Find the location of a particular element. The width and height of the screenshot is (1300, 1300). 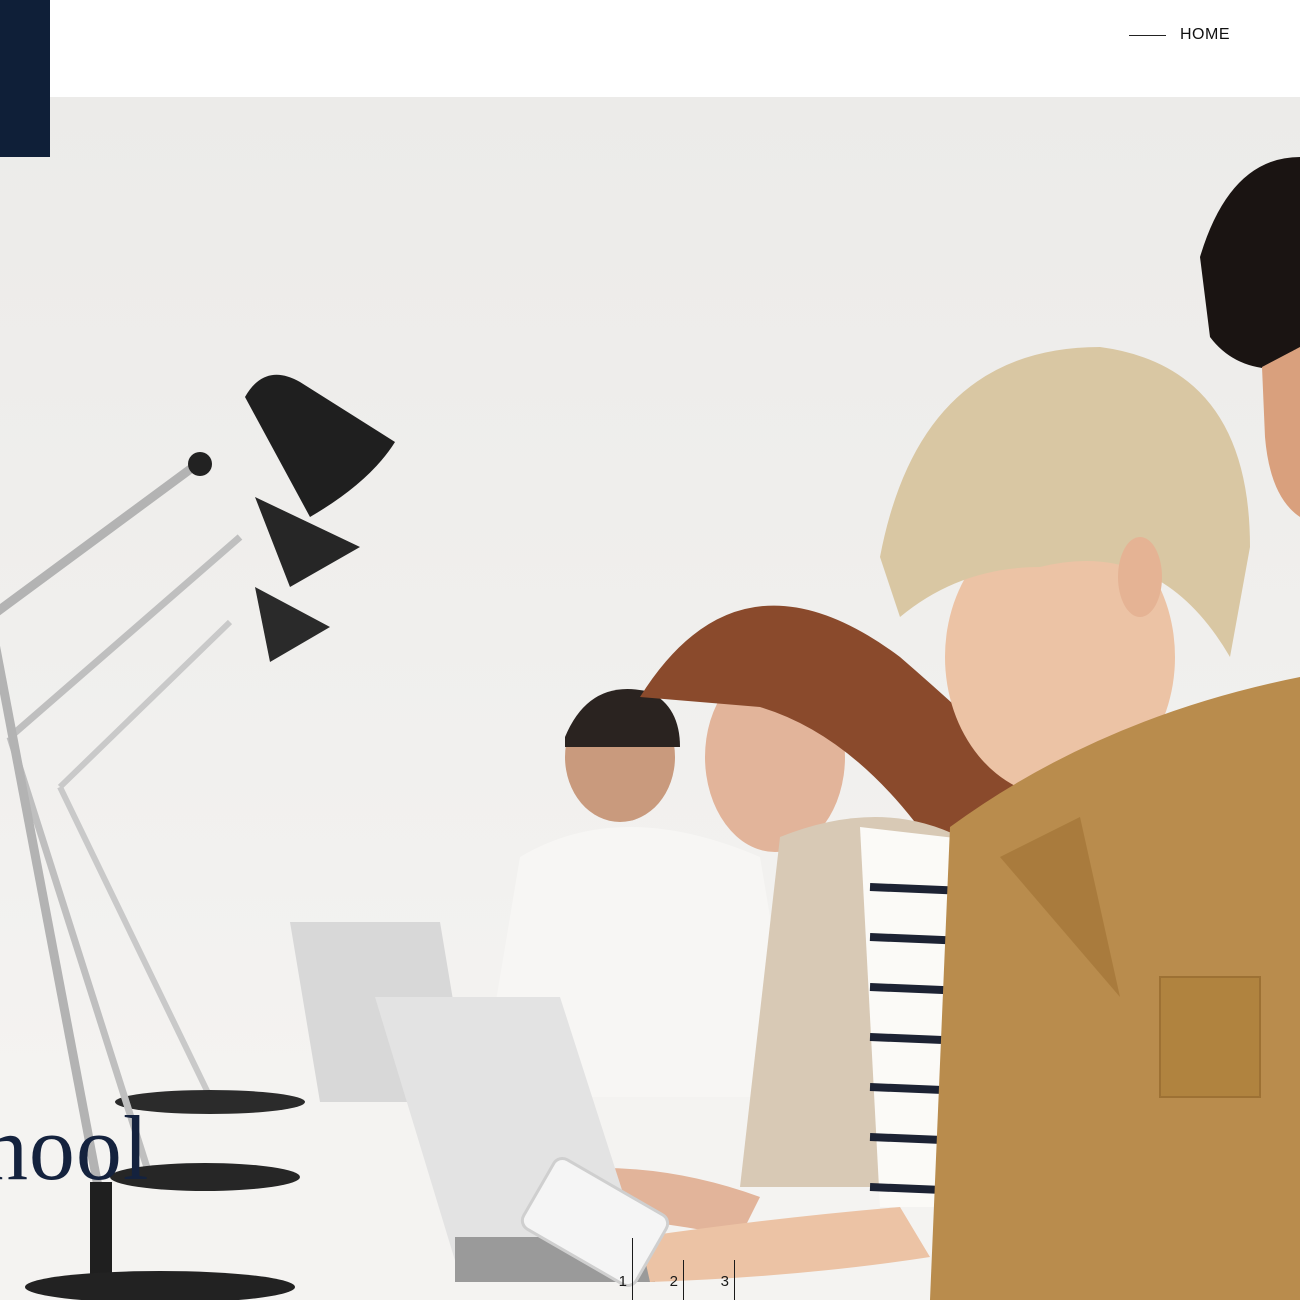

nav-decorative-line is located at coordinates (1147, 35).